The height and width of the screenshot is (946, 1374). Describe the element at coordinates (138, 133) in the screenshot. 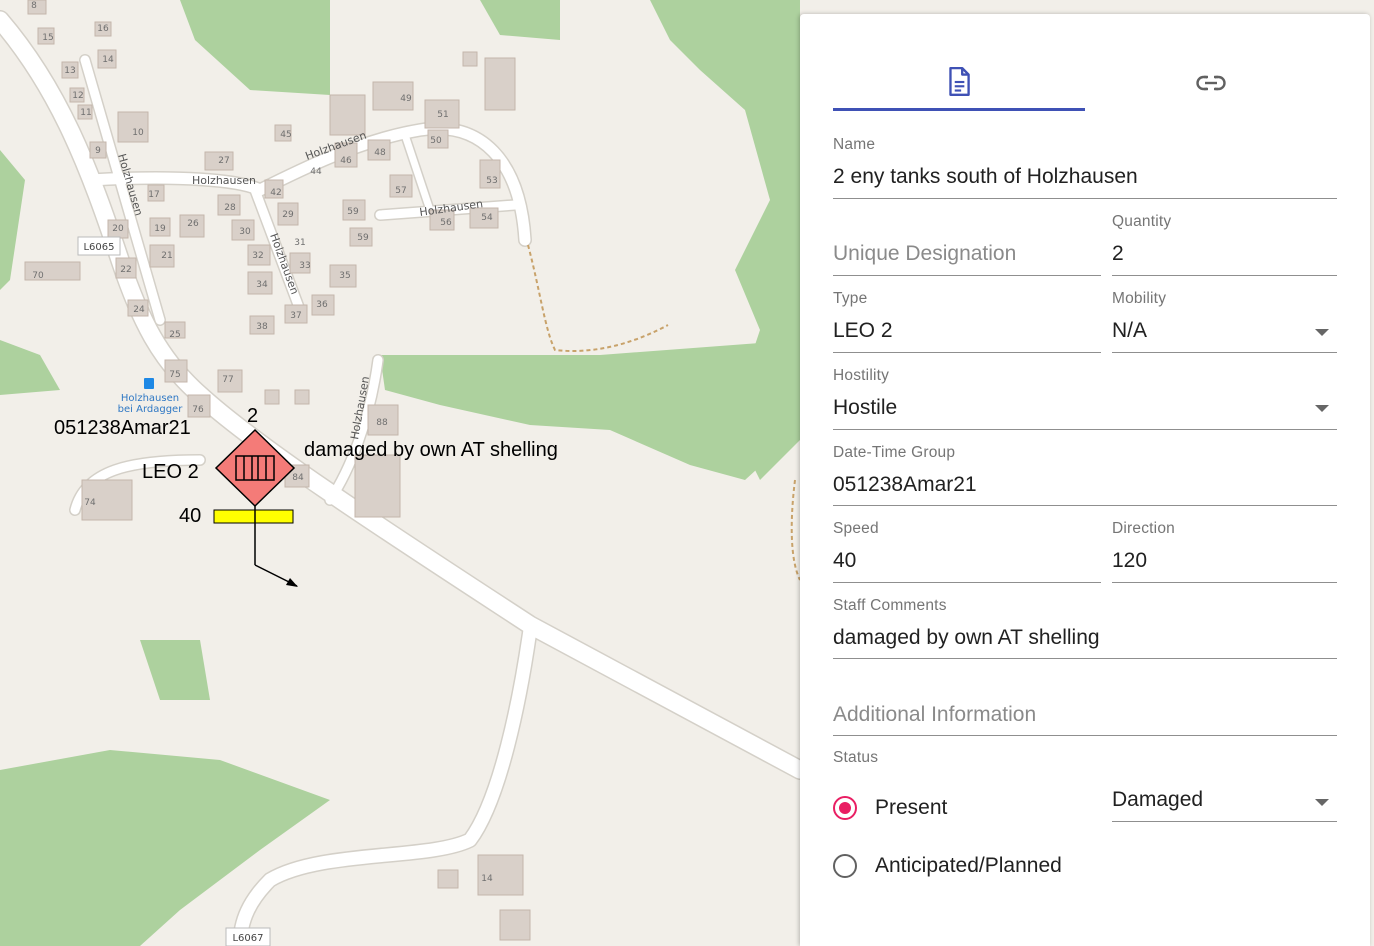

I see `svg-text: 10` at that location.